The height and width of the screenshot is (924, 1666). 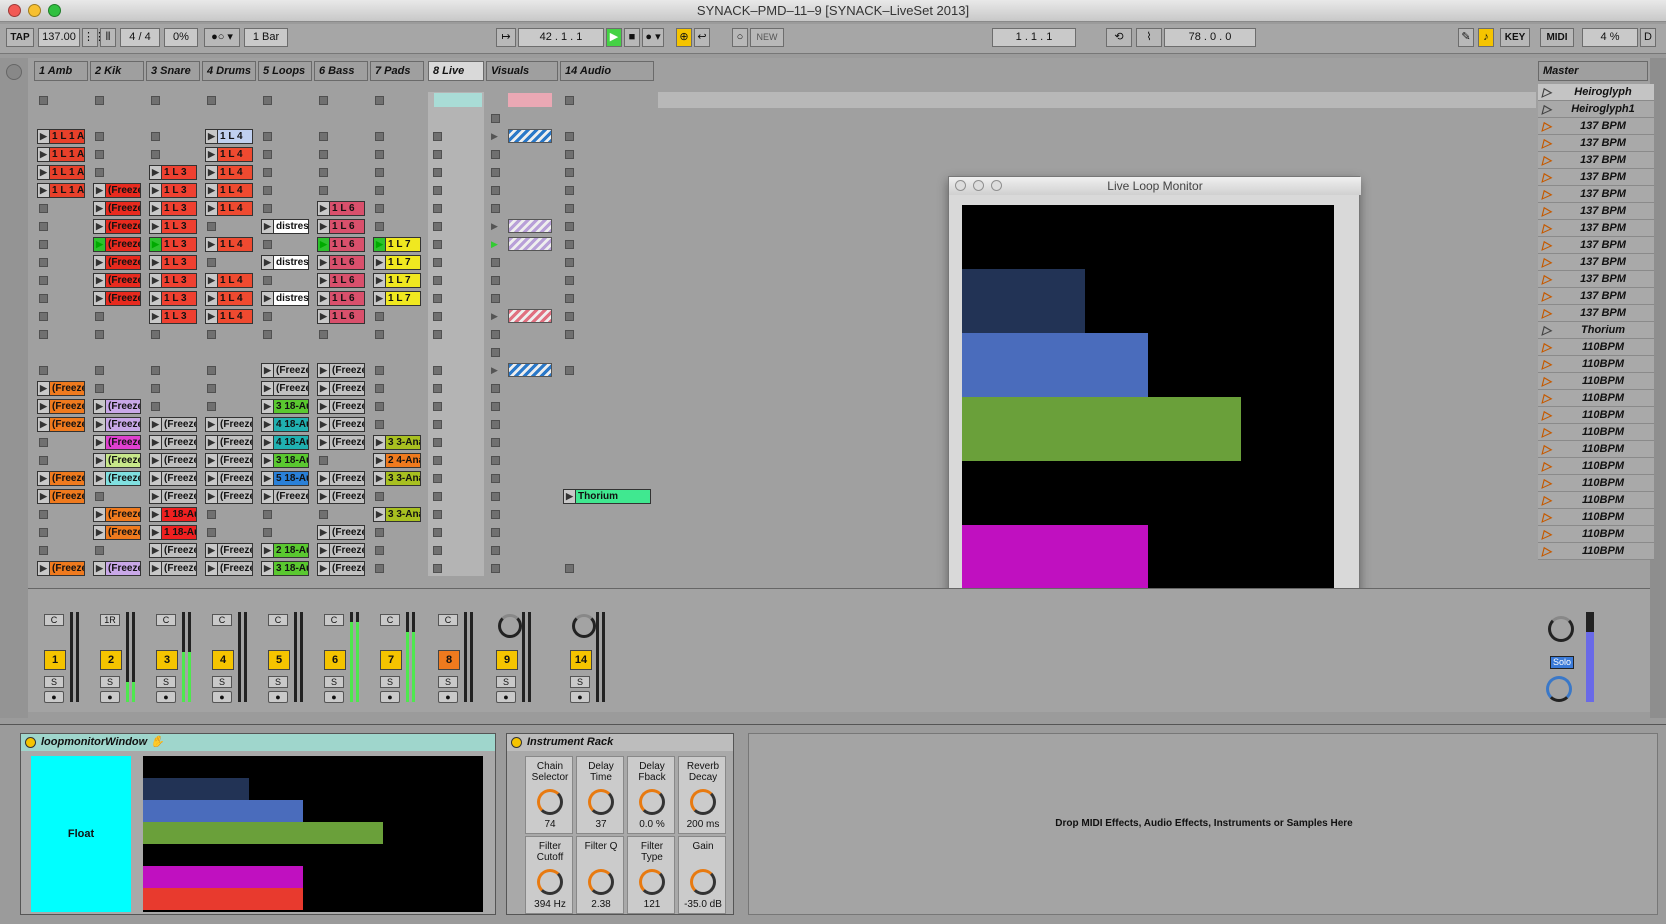 What do you see at coordinates (167, 660) in the screenshot?
I see `track-activator-3: 3` at bounding box center [167, 660].